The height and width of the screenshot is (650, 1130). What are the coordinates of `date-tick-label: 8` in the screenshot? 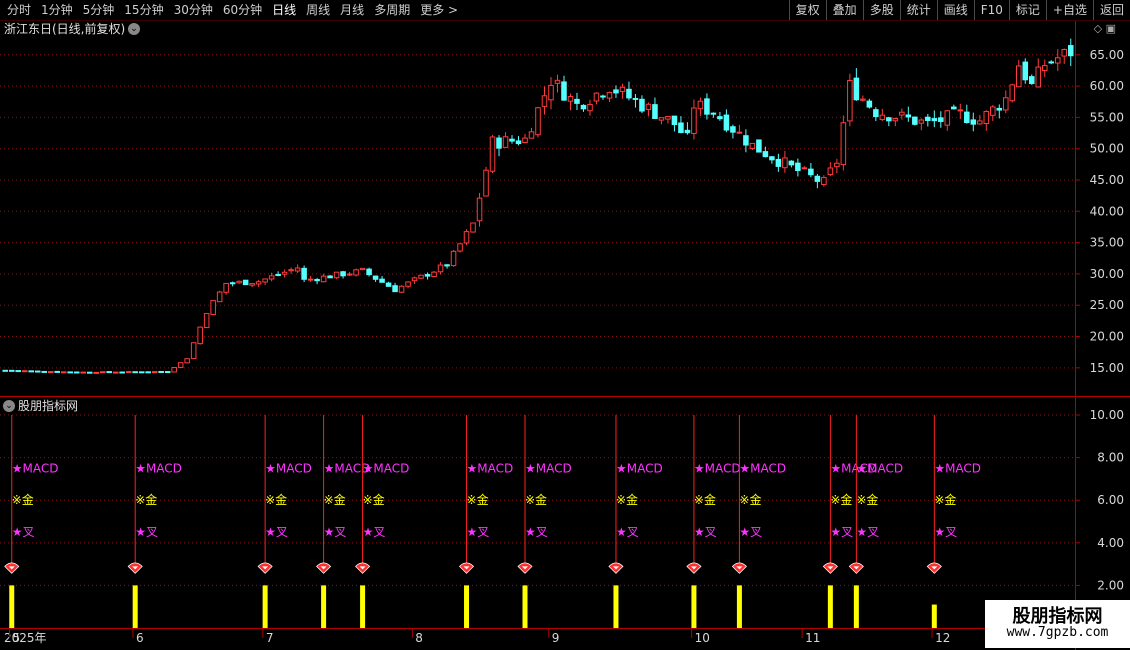 It's located at (419, 638).